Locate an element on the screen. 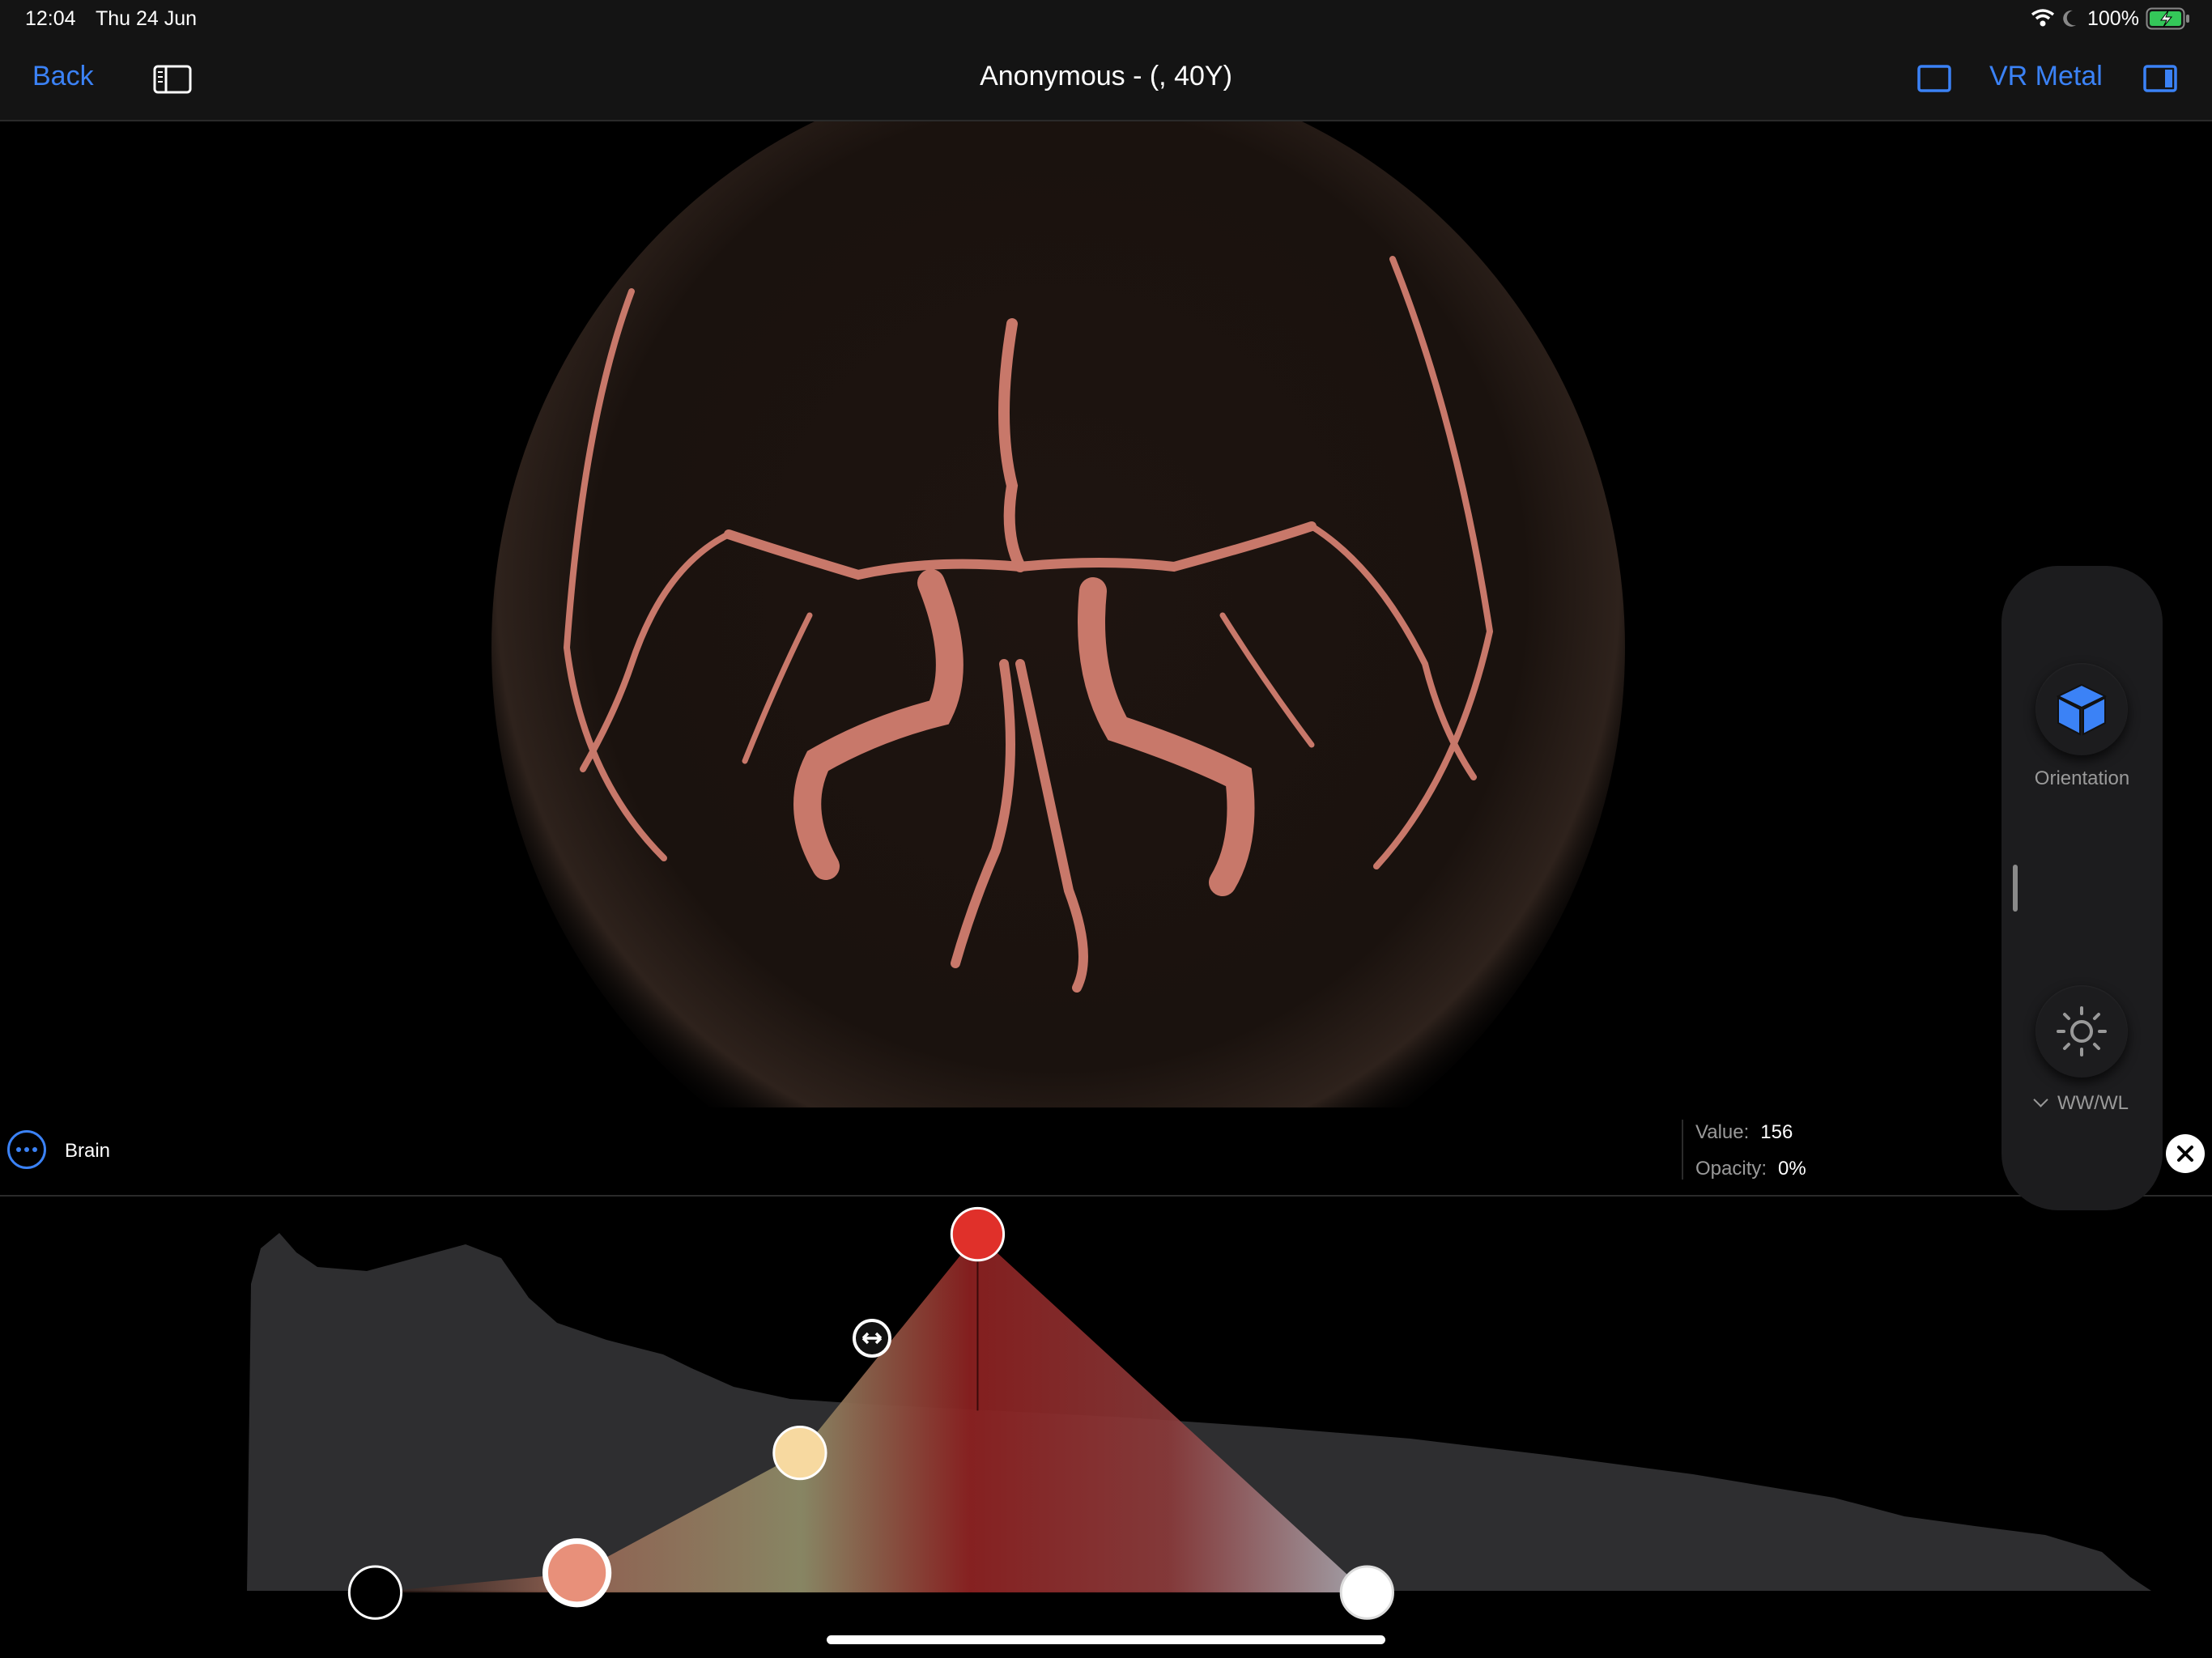 The image size is (2212, 1658). tool-panel: Orientation WW/WL is located at coordinates (2082, 888).